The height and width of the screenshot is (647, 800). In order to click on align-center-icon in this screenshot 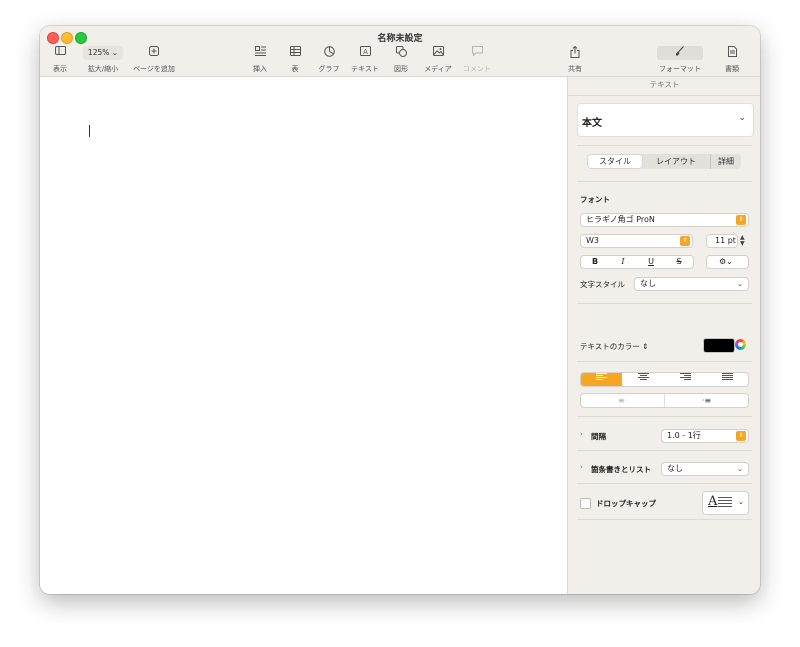, I will do `click(643, 376)`.